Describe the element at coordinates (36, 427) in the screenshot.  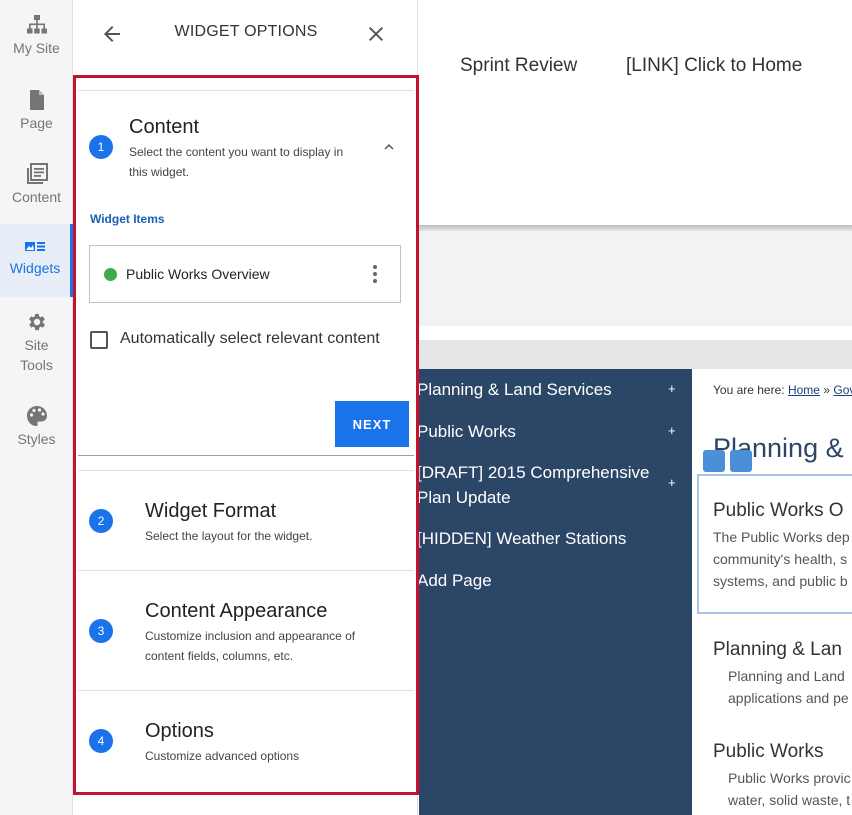
I see `rail-item-styles: Styles` at that location.